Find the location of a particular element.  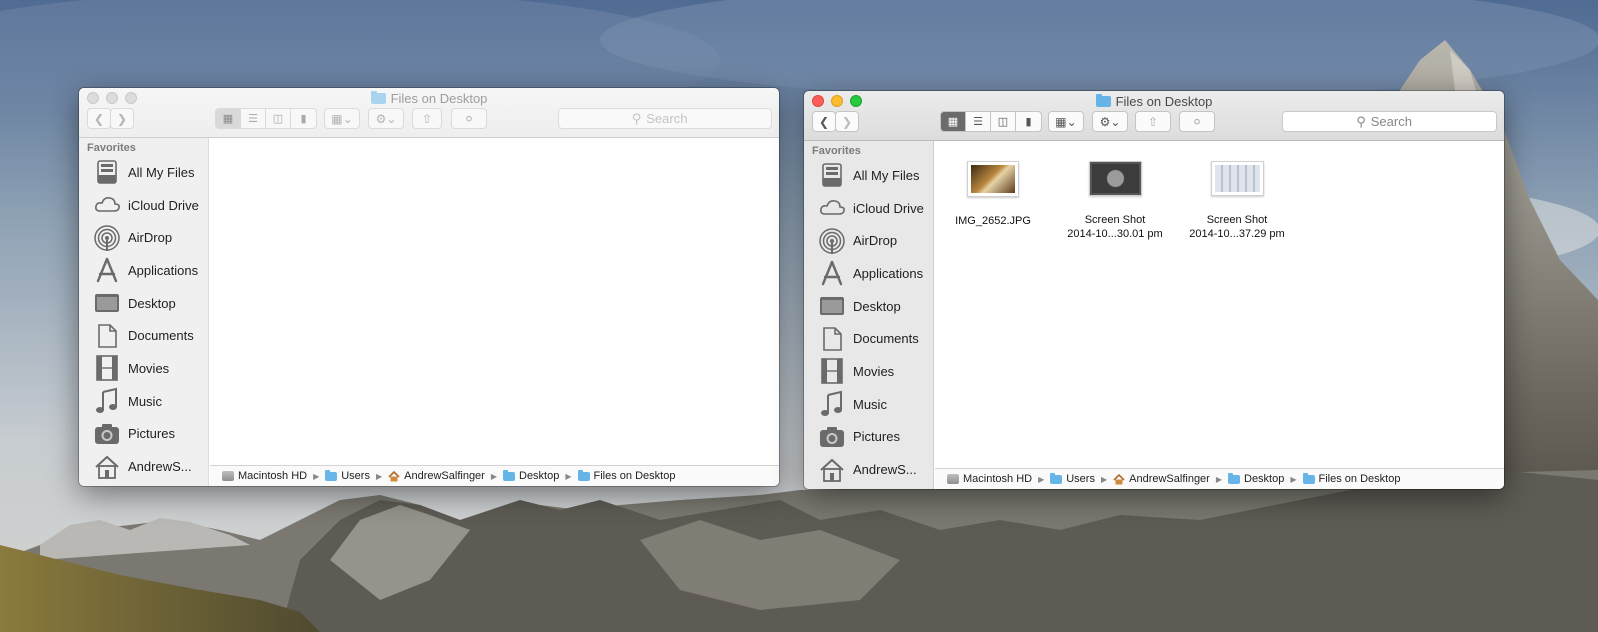

desktop-icon is located at coordinates (107, 303).